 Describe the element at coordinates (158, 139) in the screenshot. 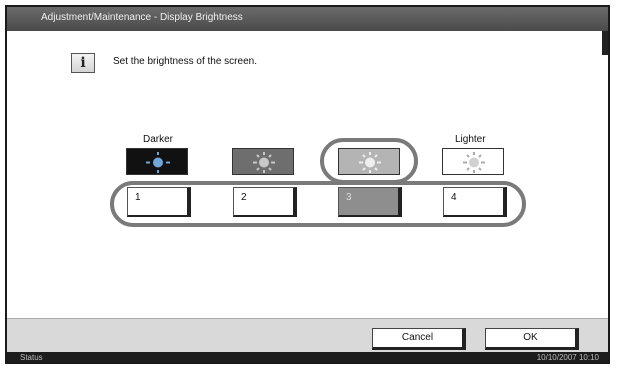

I see `darker-label: Darker` at that location.